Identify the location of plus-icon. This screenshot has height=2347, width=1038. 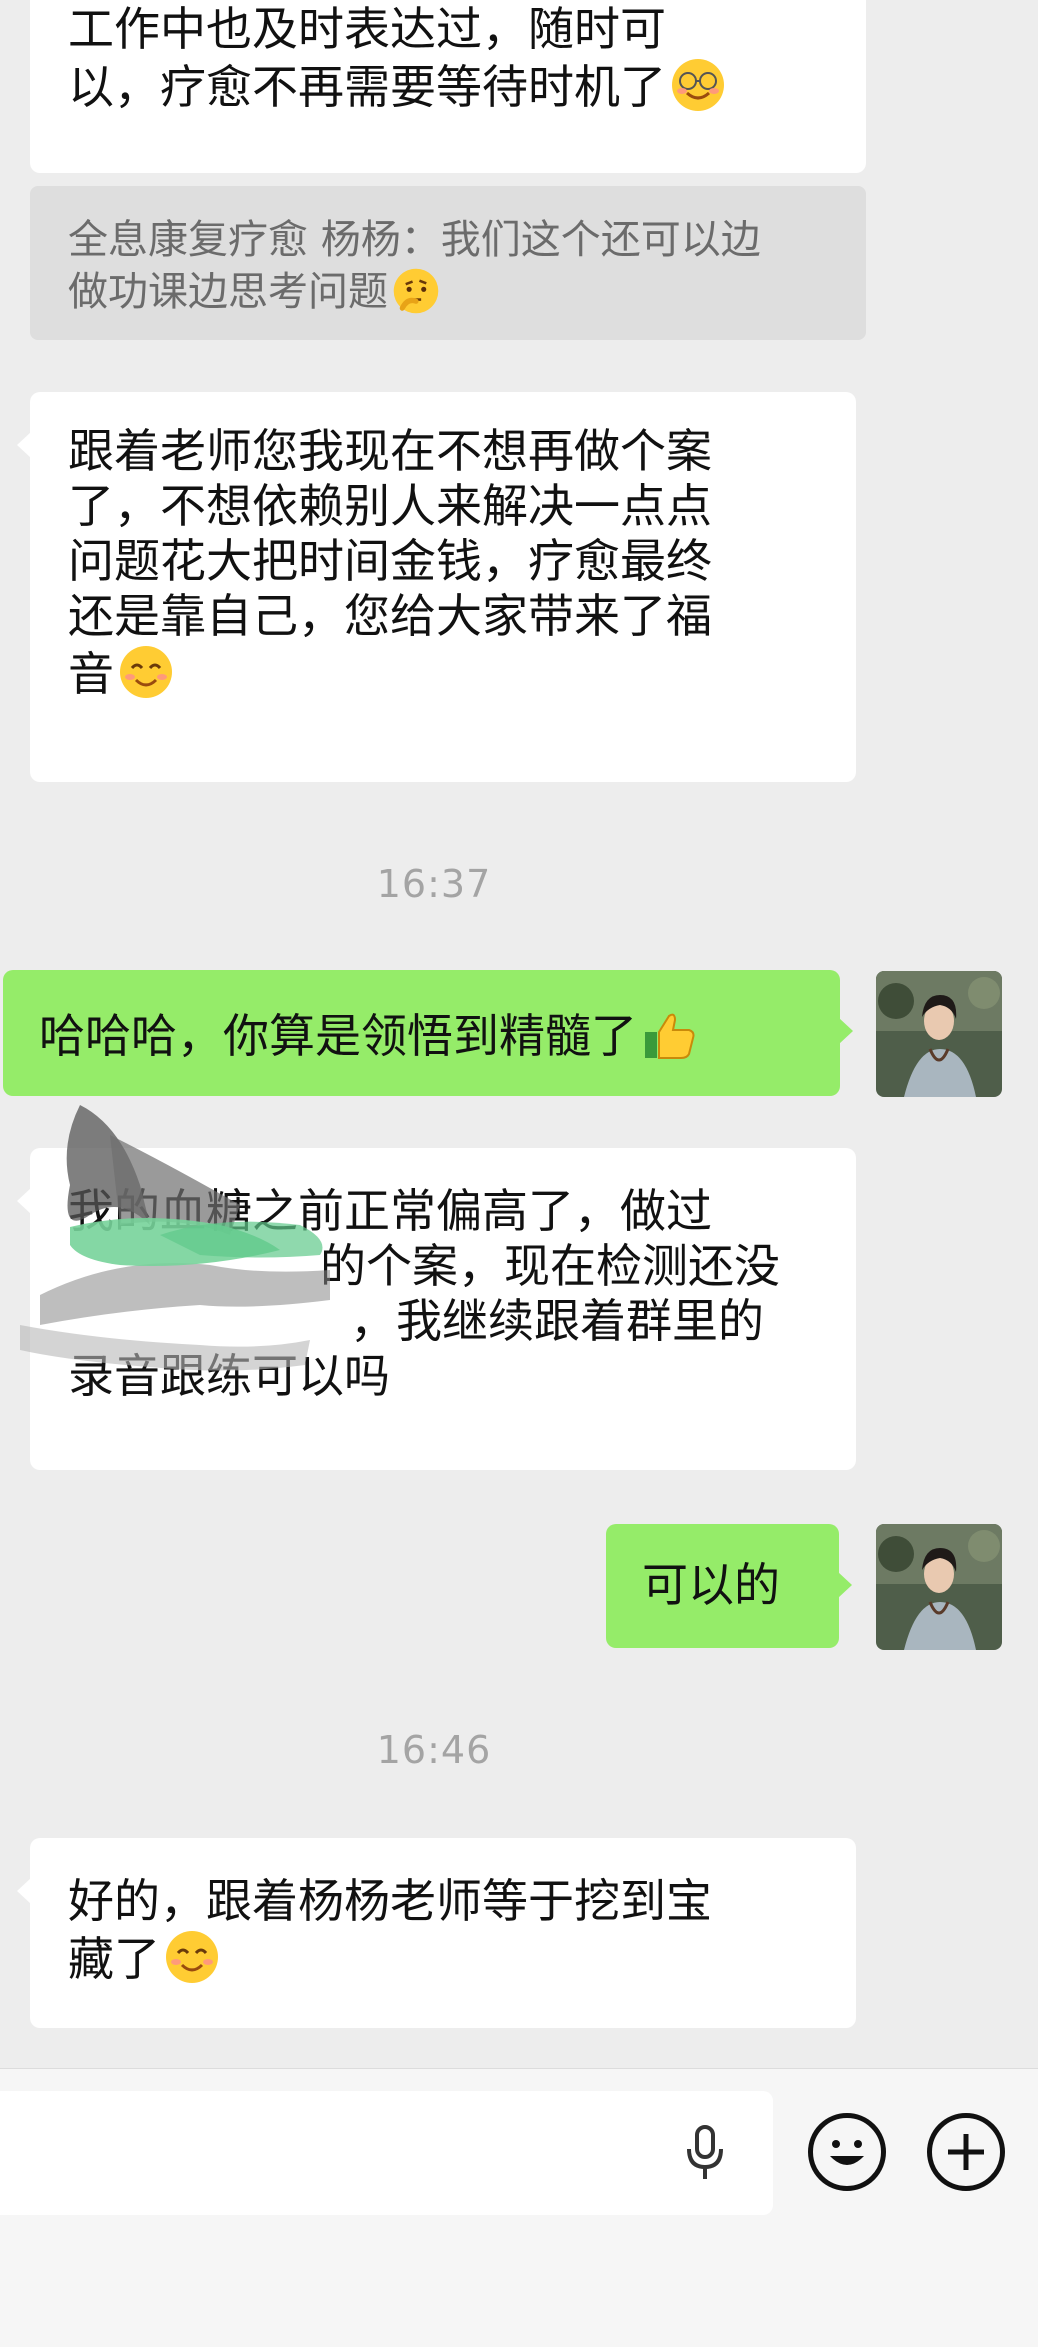
(966, 2152).